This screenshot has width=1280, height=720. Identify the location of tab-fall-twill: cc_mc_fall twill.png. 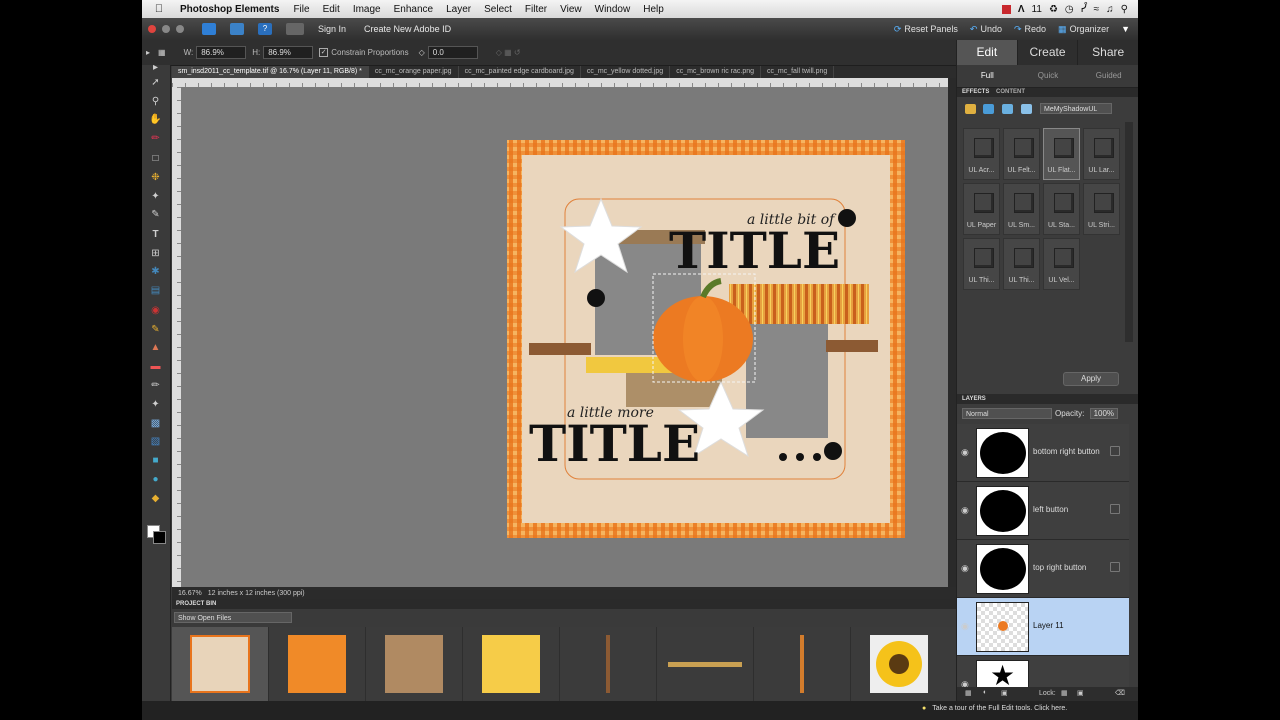
(798, 72).